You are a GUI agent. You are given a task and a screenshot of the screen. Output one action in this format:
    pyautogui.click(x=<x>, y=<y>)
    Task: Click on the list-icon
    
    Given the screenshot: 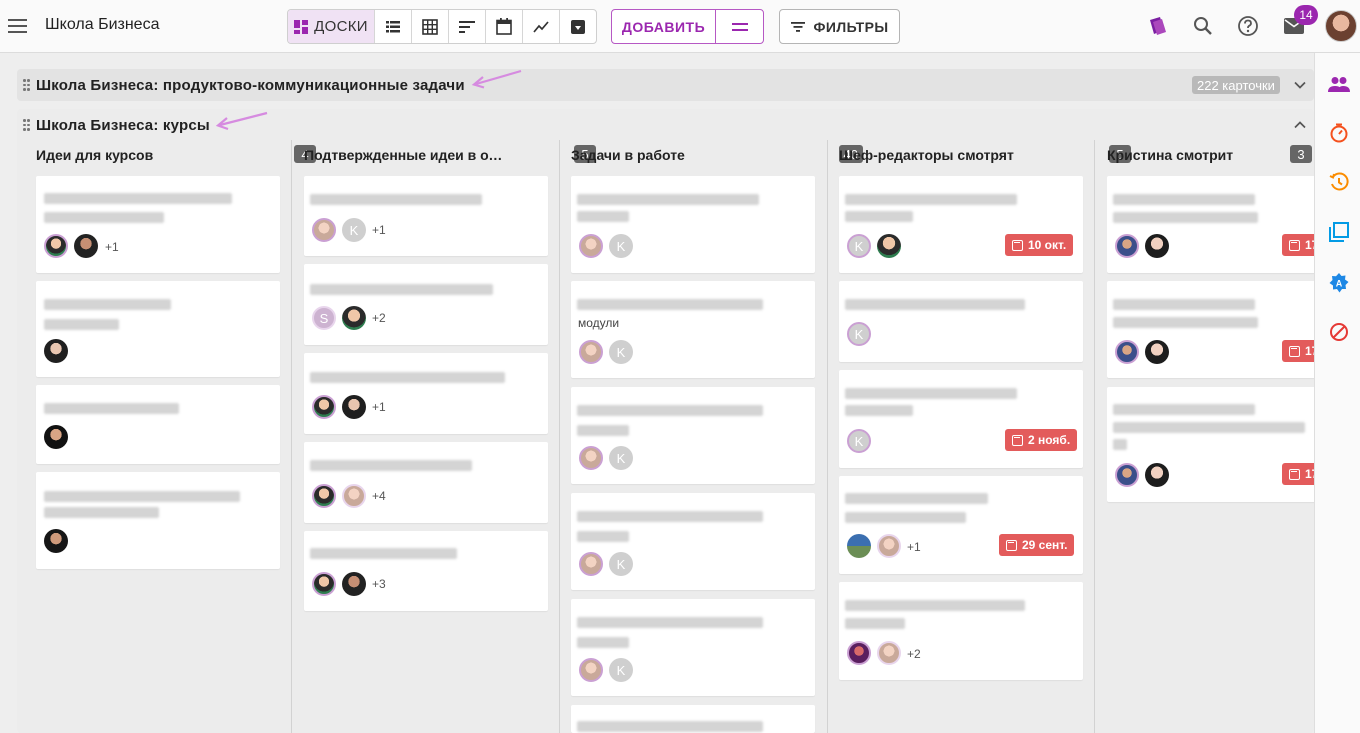 What is the action you would take?
    pyautogui.click(x=393, y=26)
    